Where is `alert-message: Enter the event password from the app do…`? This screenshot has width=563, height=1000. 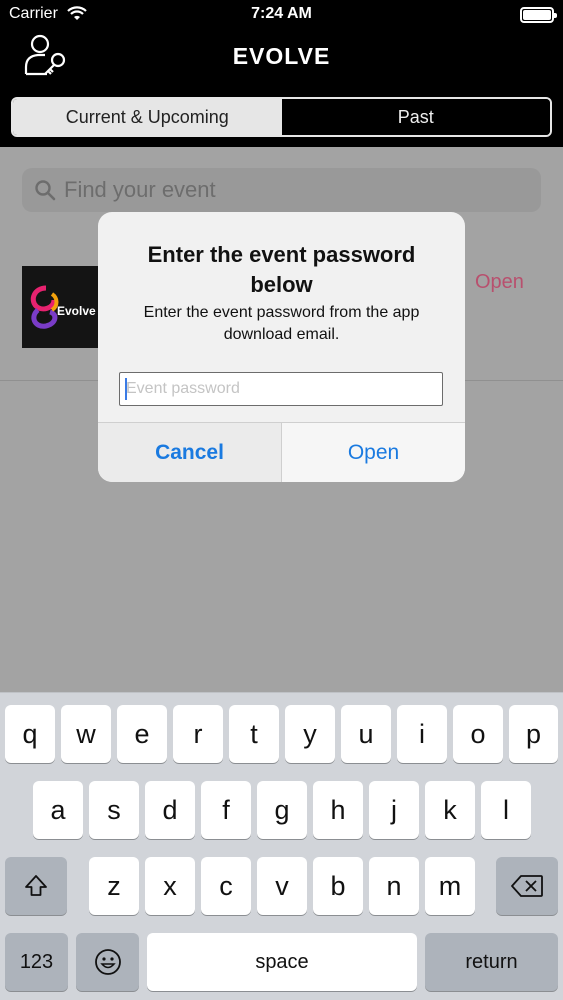 alert-message: Enter the event password from the app do… is located at coordinates (281, 323).